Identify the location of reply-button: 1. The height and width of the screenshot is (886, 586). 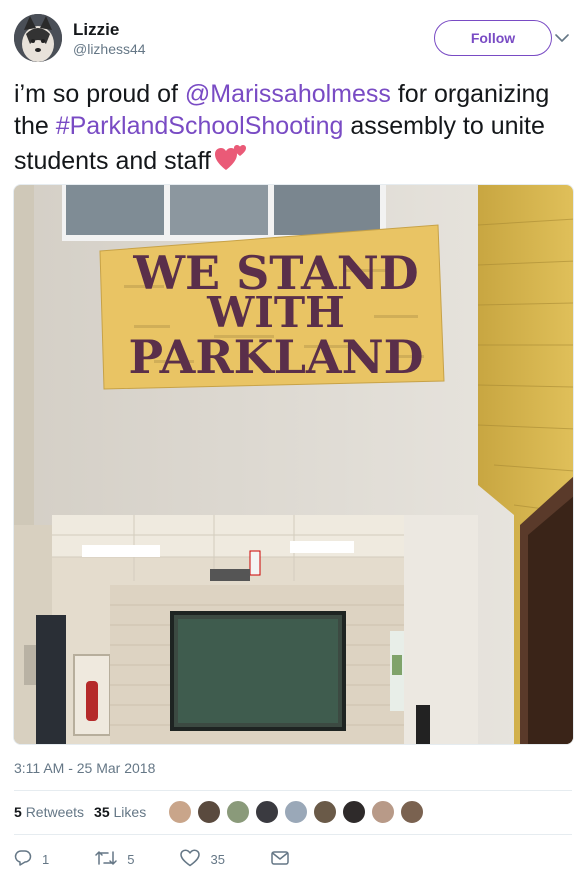
(31, 859).